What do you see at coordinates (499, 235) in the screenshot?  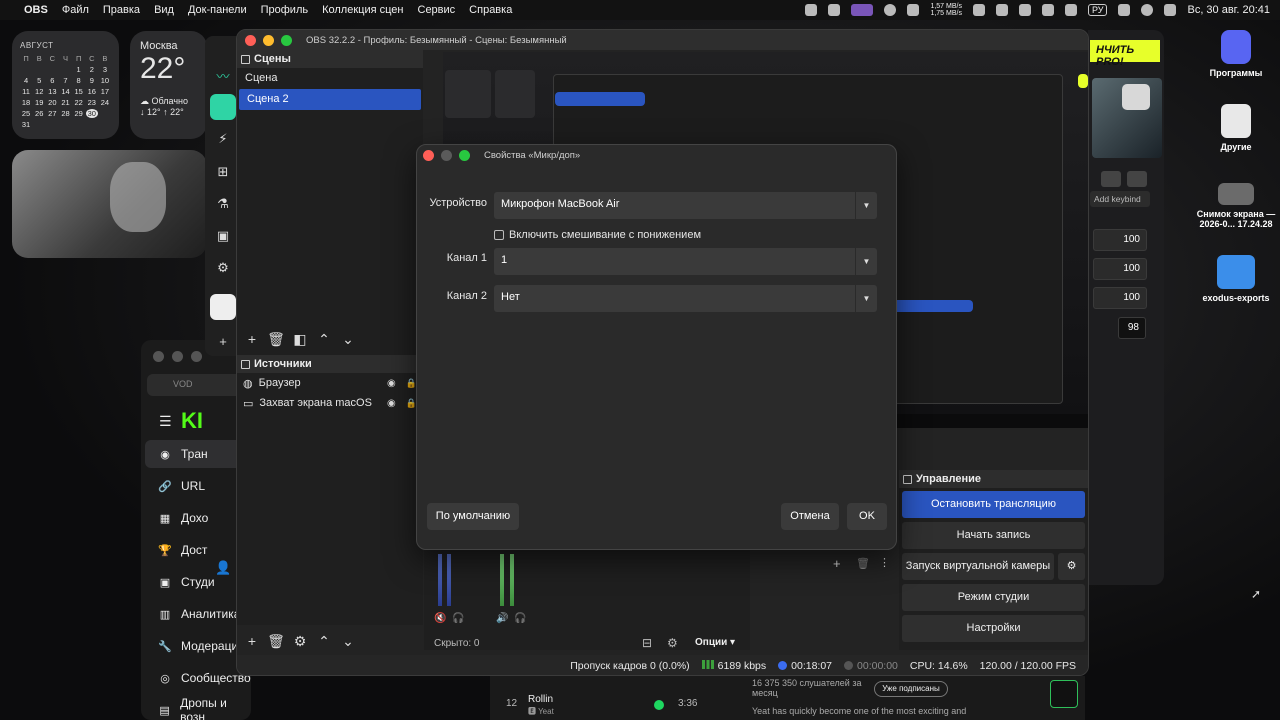 I see `ducking-checkbox` at bounding box center [499, 235].